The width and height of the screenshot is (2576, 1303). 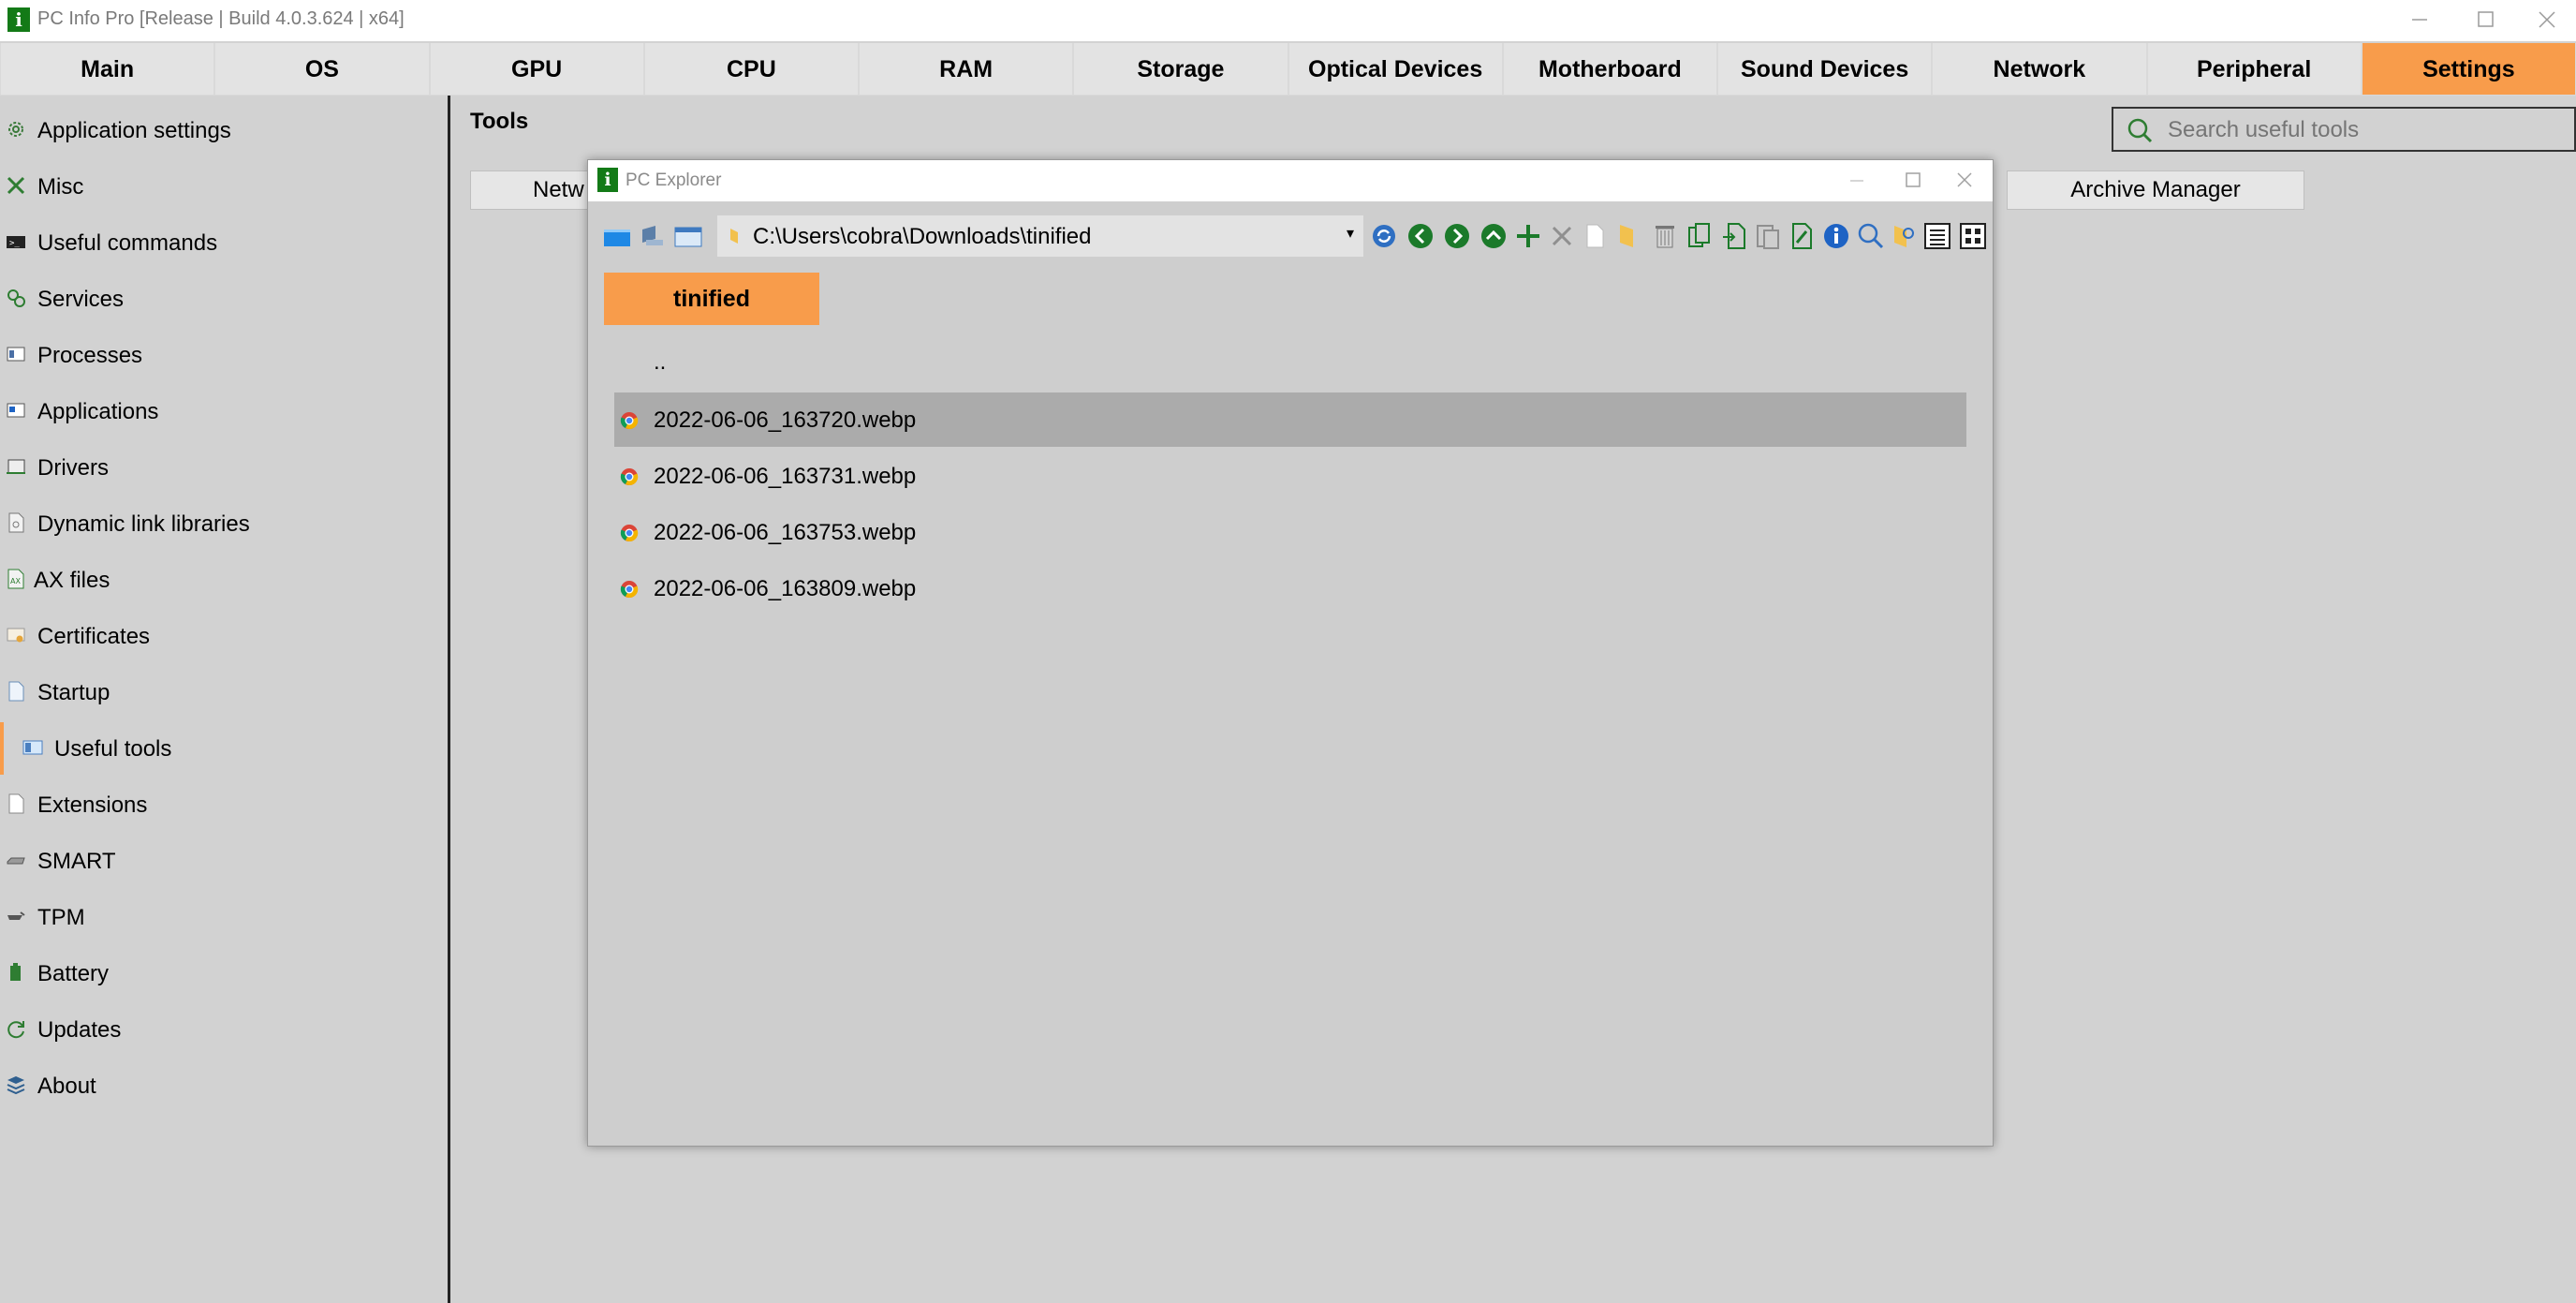 What do you see at coordinates (1290, 181) in the screenshot?
I see `explorer-title-bar: i PC Explorer` at bounding box center [1290, 181].